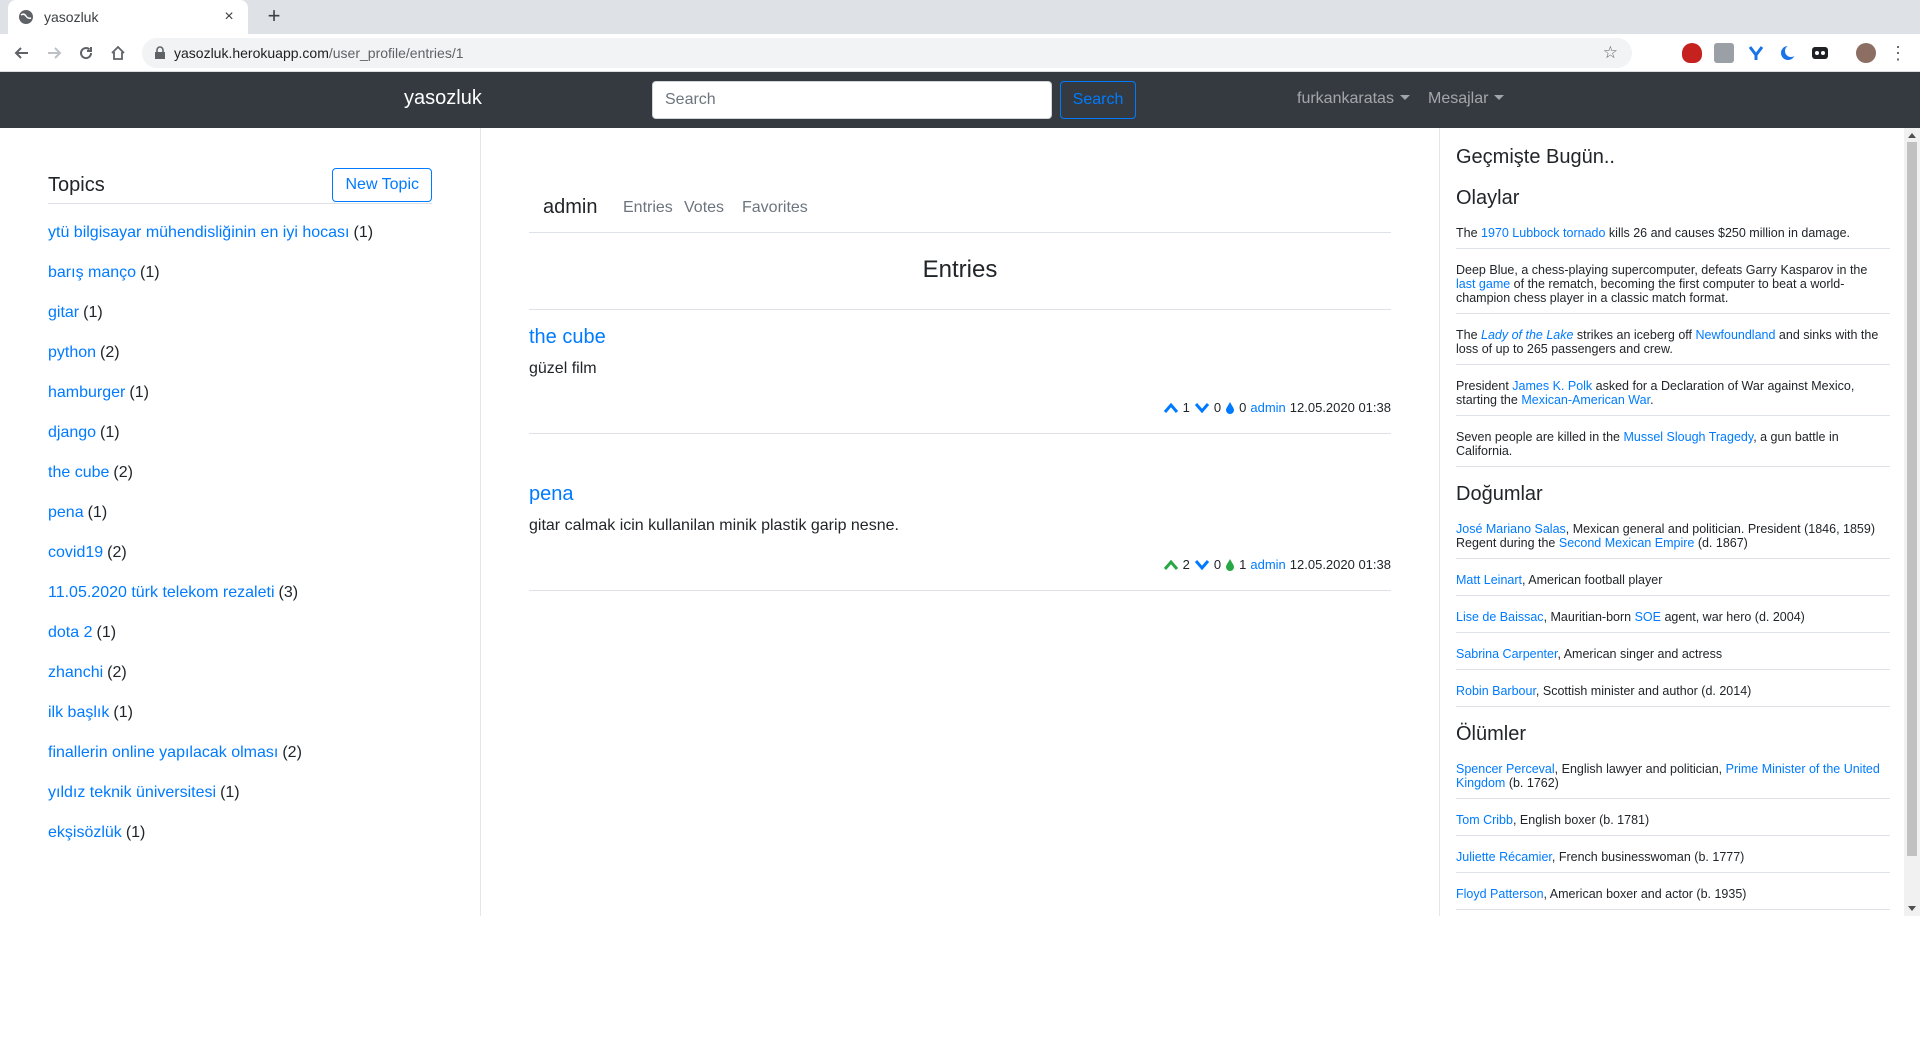 This screenshot has height=1056, width=1920. What do you see at coordinates (1489, 580) in the screenshot?
I see `history-link: Matt Leinart` at bounding box center [1489, 580].